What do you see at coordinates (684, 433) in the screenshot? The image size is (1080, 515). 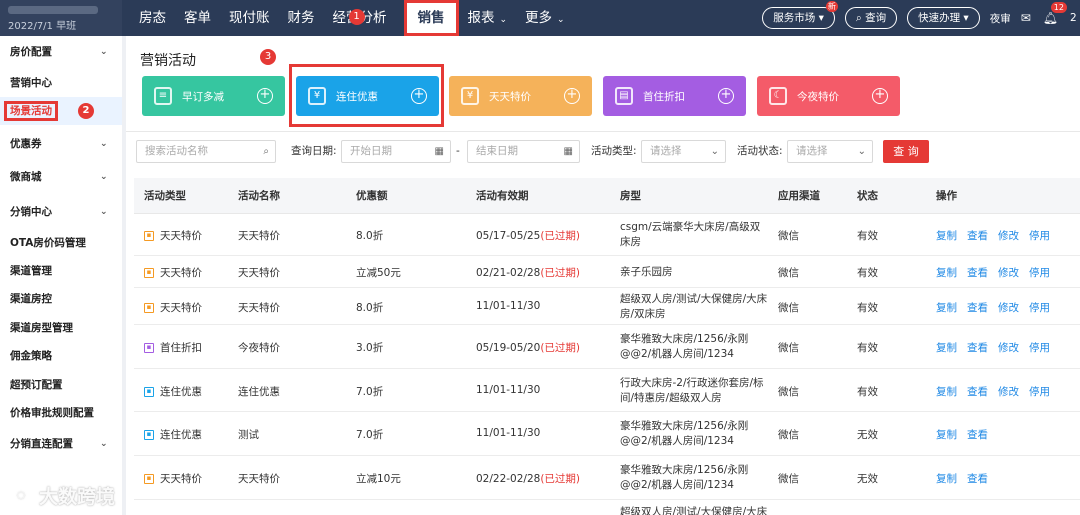 I see `room-type-cell: 豪华雅致大床房/1256/永刚@@2/机器人房间/1234` at bounding box center [684, 433].